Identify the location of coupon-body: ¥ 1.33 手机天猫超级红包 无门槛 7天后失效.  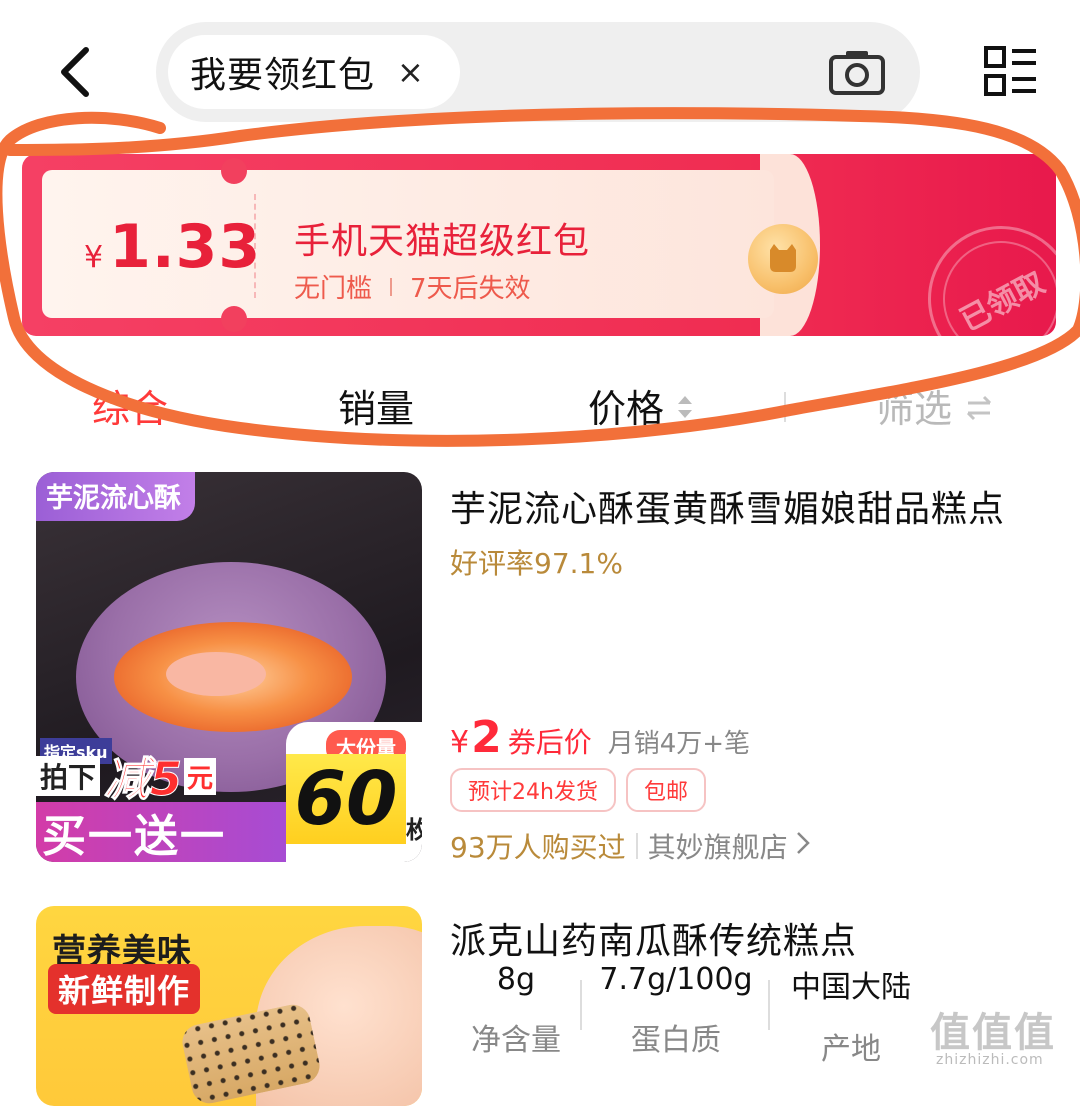
(408, 244).